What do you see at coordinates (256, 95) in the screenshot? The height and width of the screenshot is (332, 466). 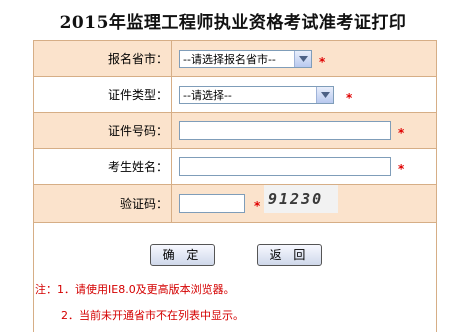 I see `cert-type-select: --请选择--` at bounding box center [256, 95].